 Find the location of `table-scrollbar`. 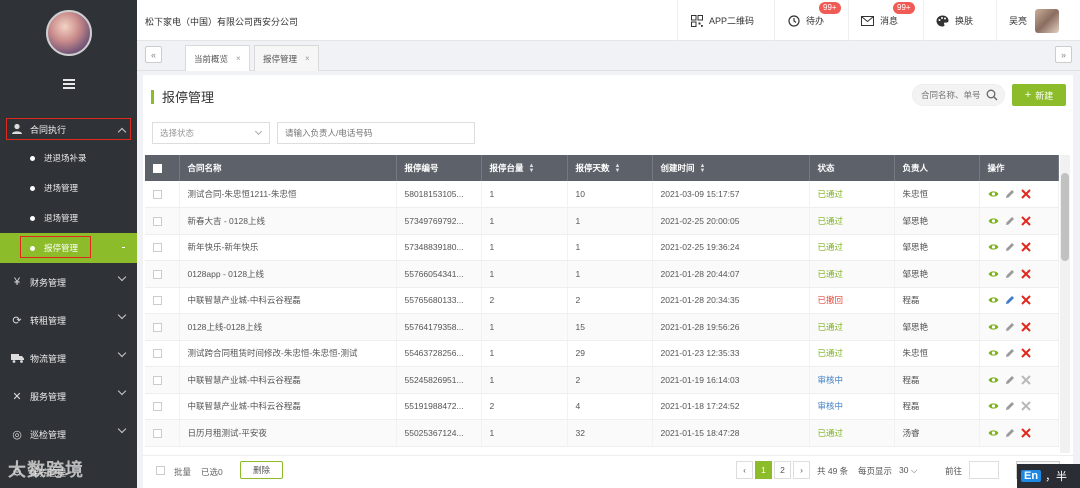

table-scrollbar is located at coordinates (1065, 304).